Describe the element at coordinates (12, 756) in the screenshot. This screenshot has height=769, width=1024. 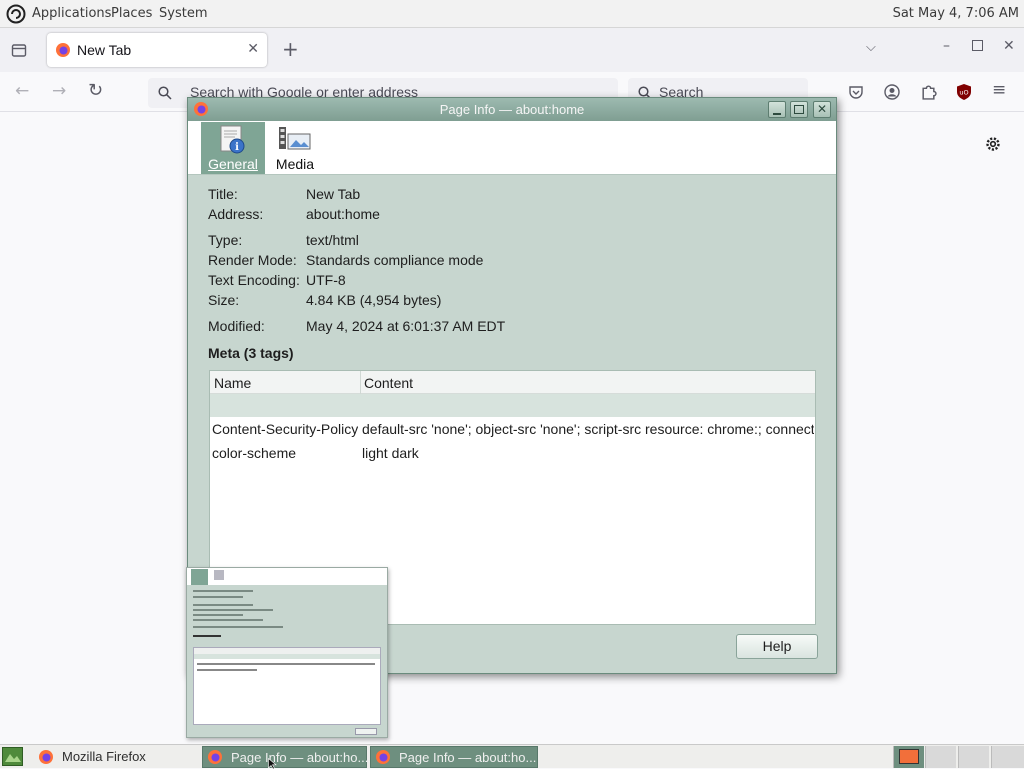
I see `show-desktop-icon` at that location.